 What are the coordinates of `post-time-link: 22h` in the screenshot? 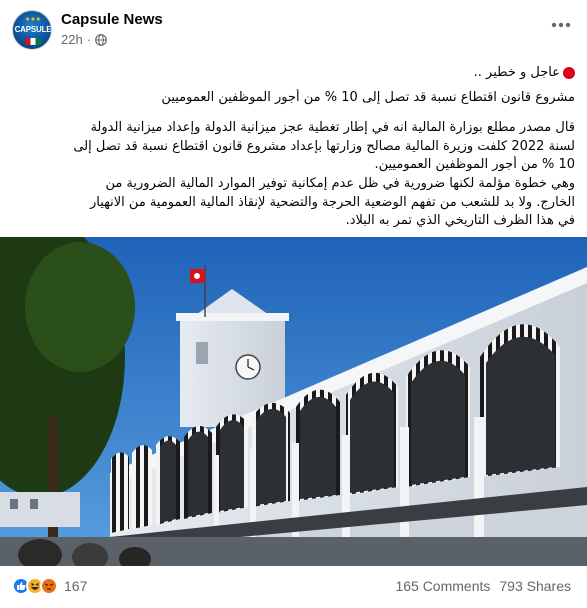 It's located at (72, 39).